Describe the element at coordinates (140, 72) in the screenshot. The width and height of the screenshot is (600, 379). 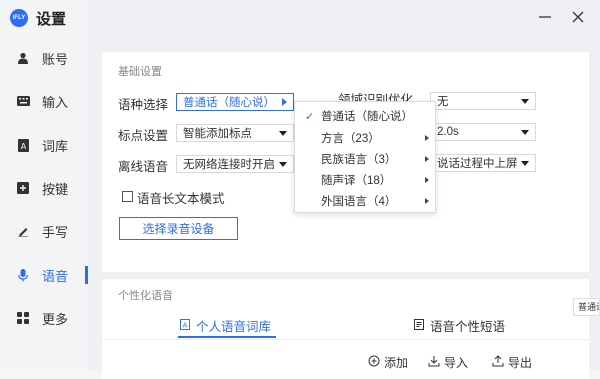
I see `section-title: 基础设置` at that location.